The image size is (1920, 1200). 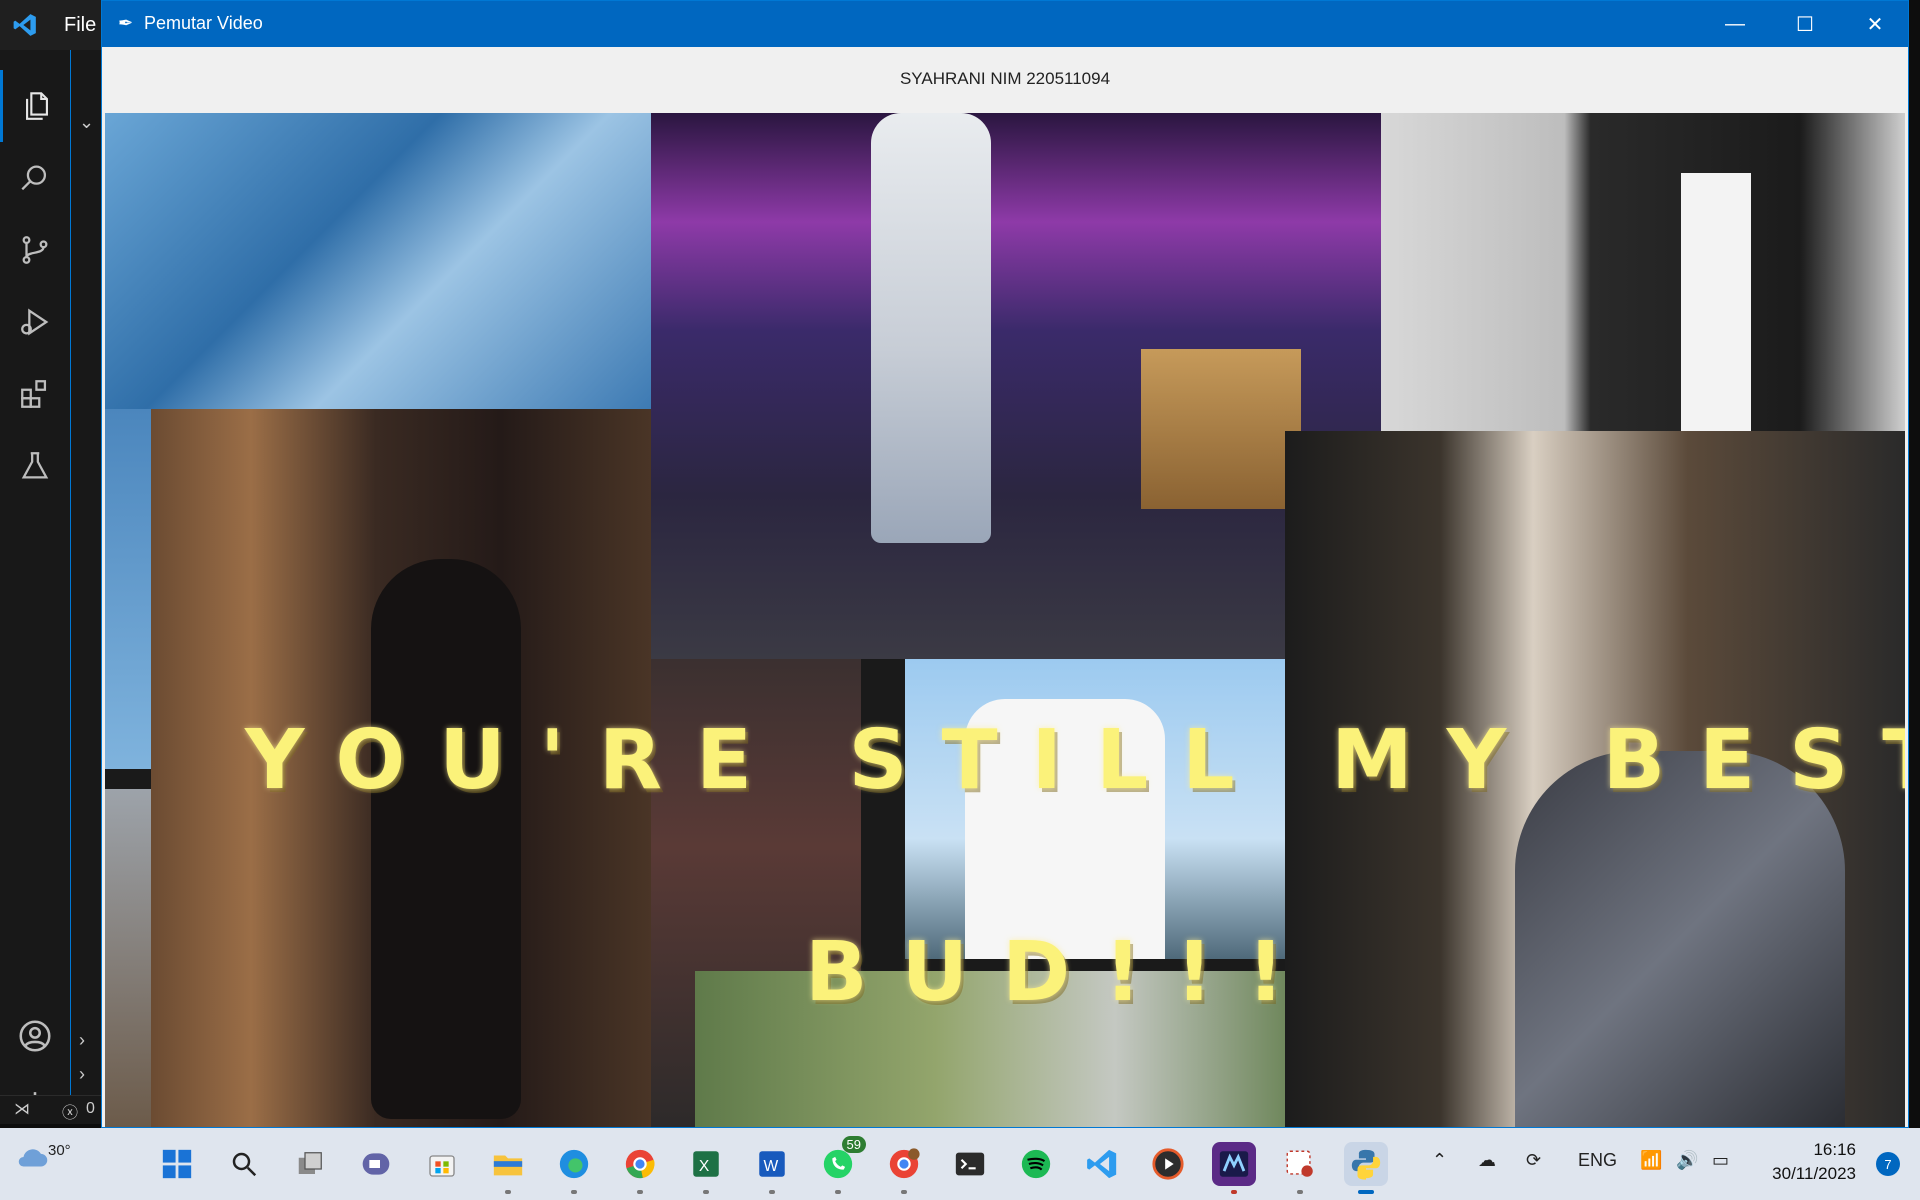 What do you see at coordinates (442, 1164) in the screenshot?
I see `microsoft-store-icon` at bounding box center [442, 1164].